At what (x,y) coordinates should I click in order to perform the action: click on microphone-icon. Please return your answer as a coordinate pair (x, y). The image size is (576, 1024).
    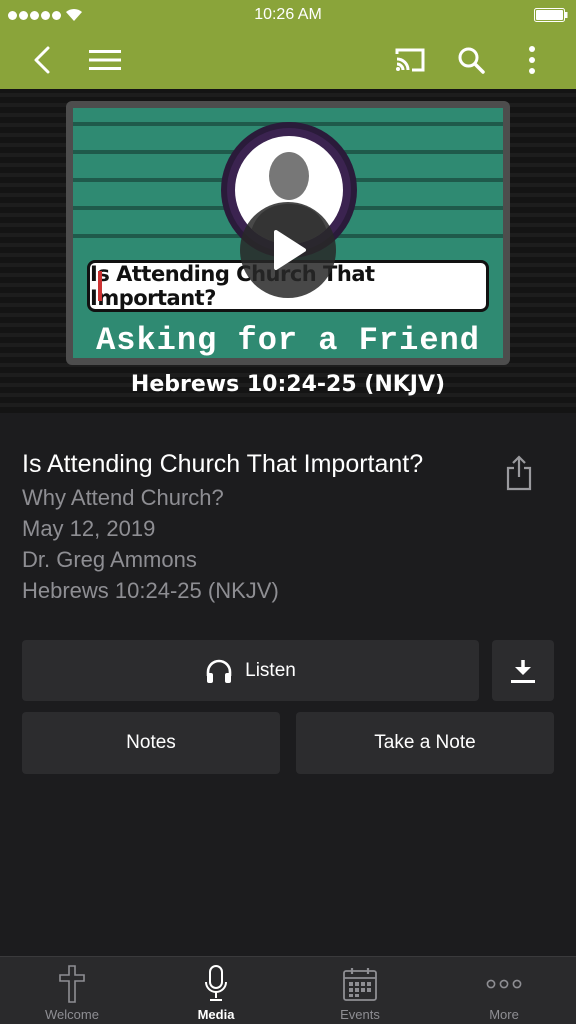
    Looking at the image, I should click on (216, 983).